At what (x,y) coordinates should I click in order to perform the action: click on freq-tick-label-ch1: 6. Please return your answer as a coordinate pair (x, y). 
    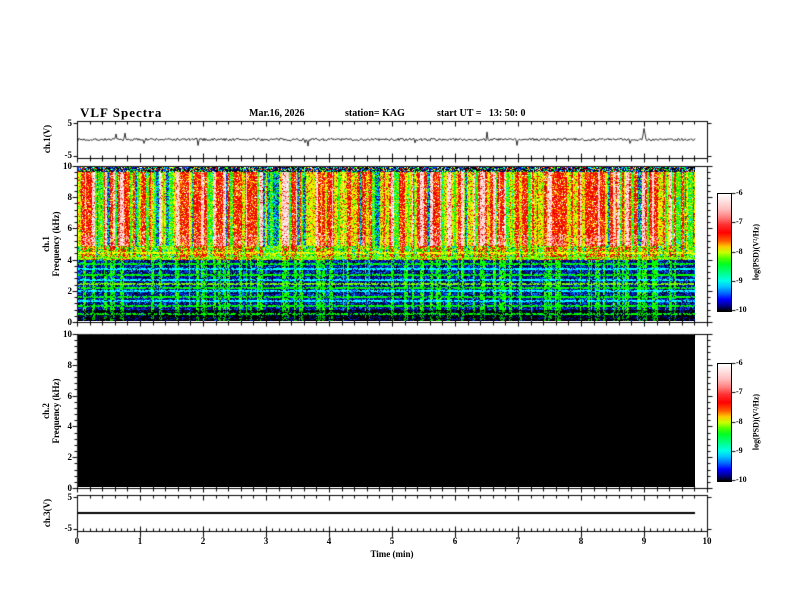
    Looking at the image, I should click on (70, 228).